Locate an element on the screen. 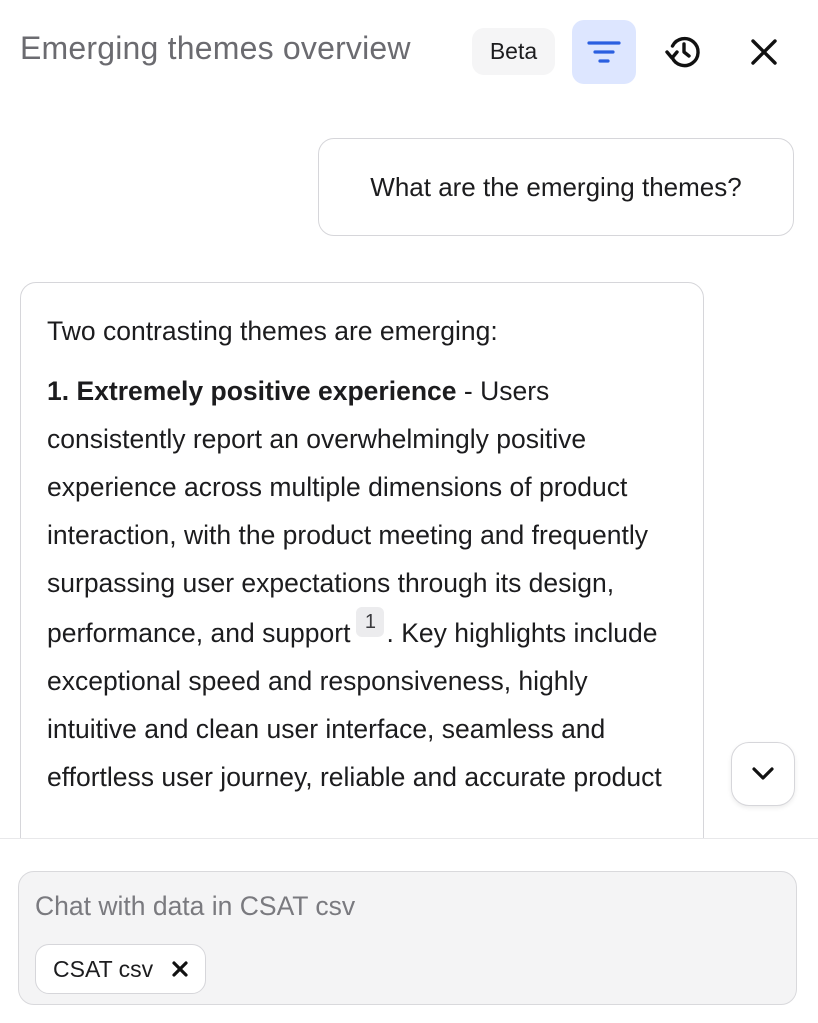 This screenshot has height=1023, width=818. history-button is located at coordinates (684, 52).